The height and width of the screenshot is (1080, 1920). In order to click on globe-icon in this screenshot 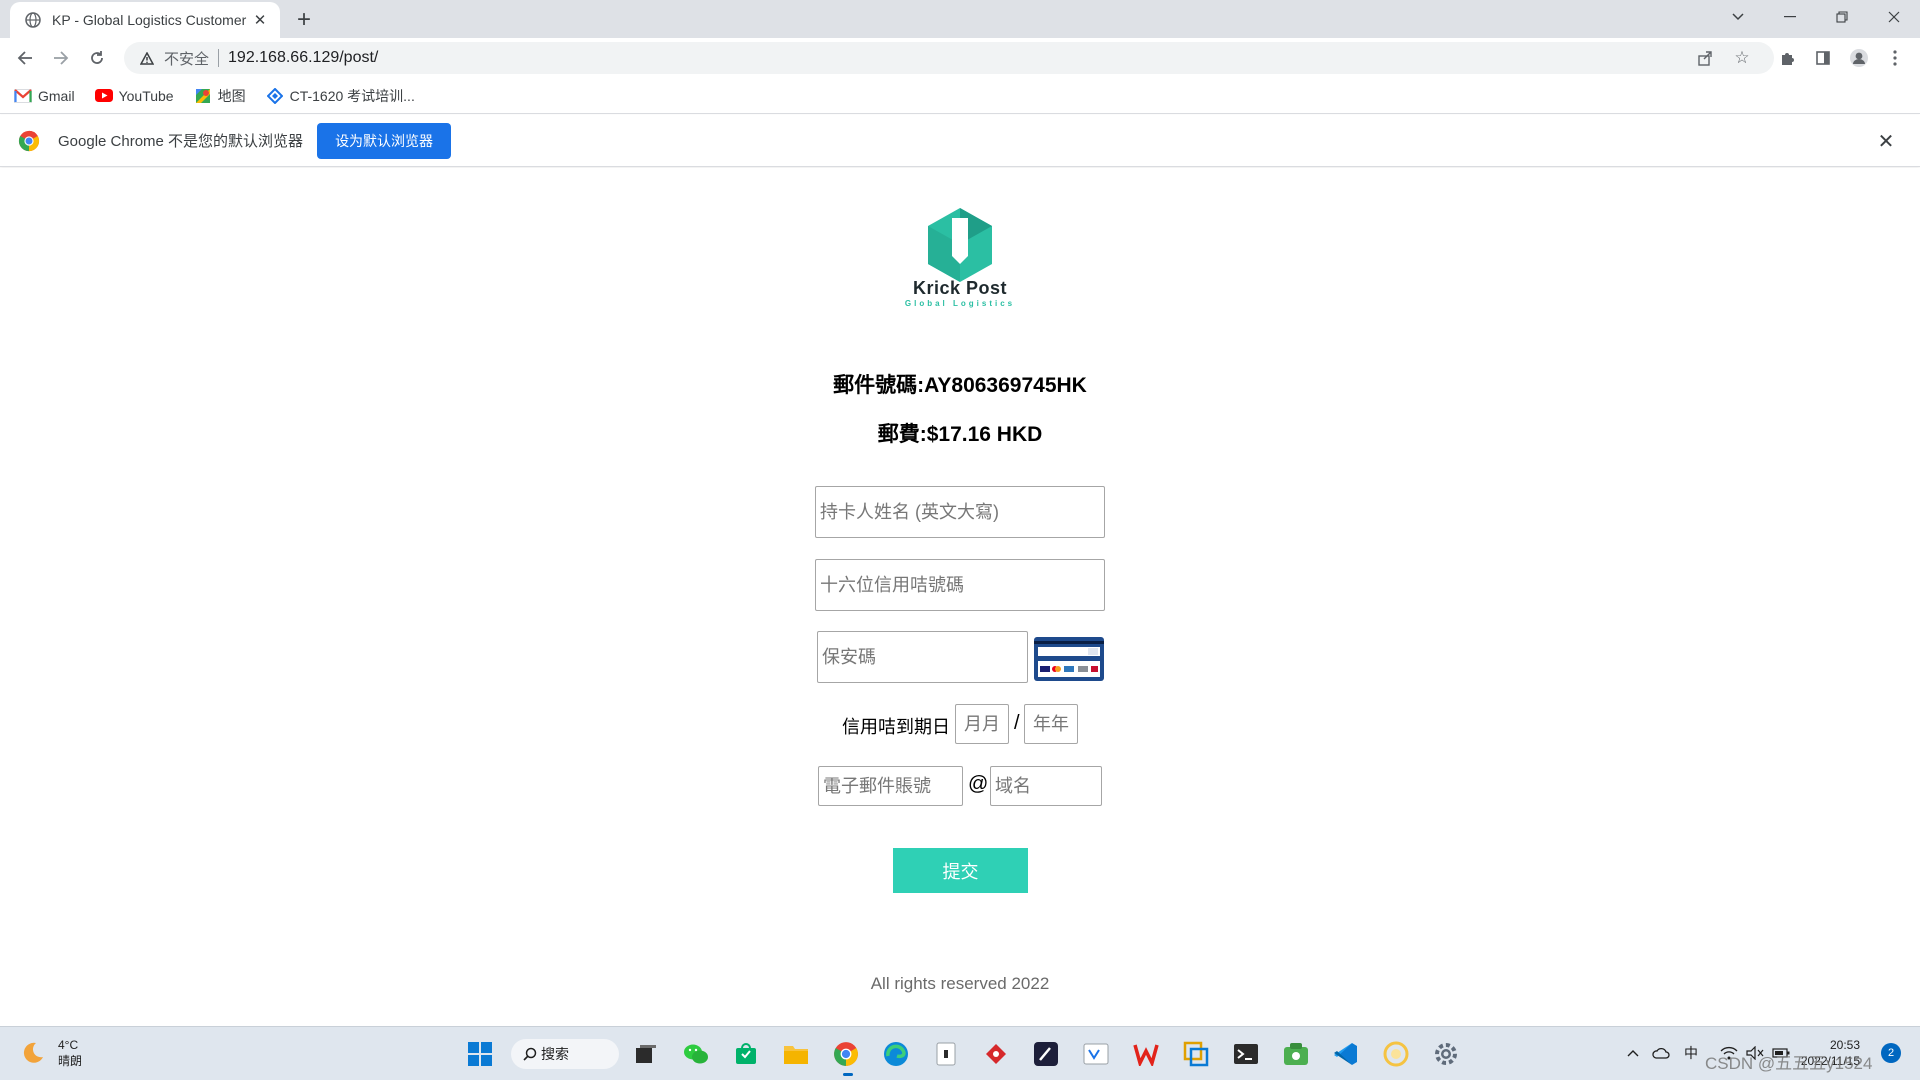, I will do `click(33, 20)`.